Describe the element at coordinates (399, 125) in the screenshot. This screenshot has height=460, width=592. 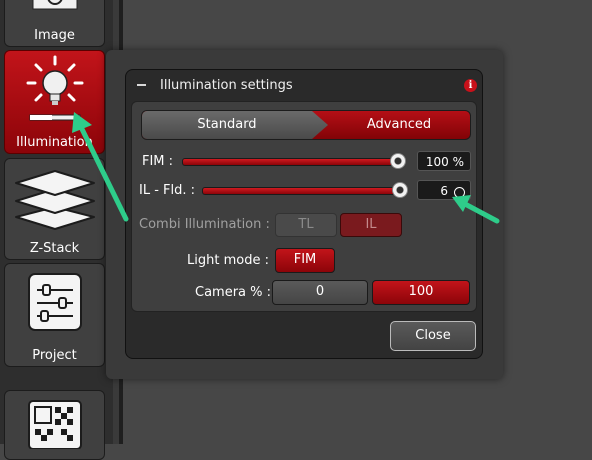
I see `tab-advanced: Advanced` at that location.